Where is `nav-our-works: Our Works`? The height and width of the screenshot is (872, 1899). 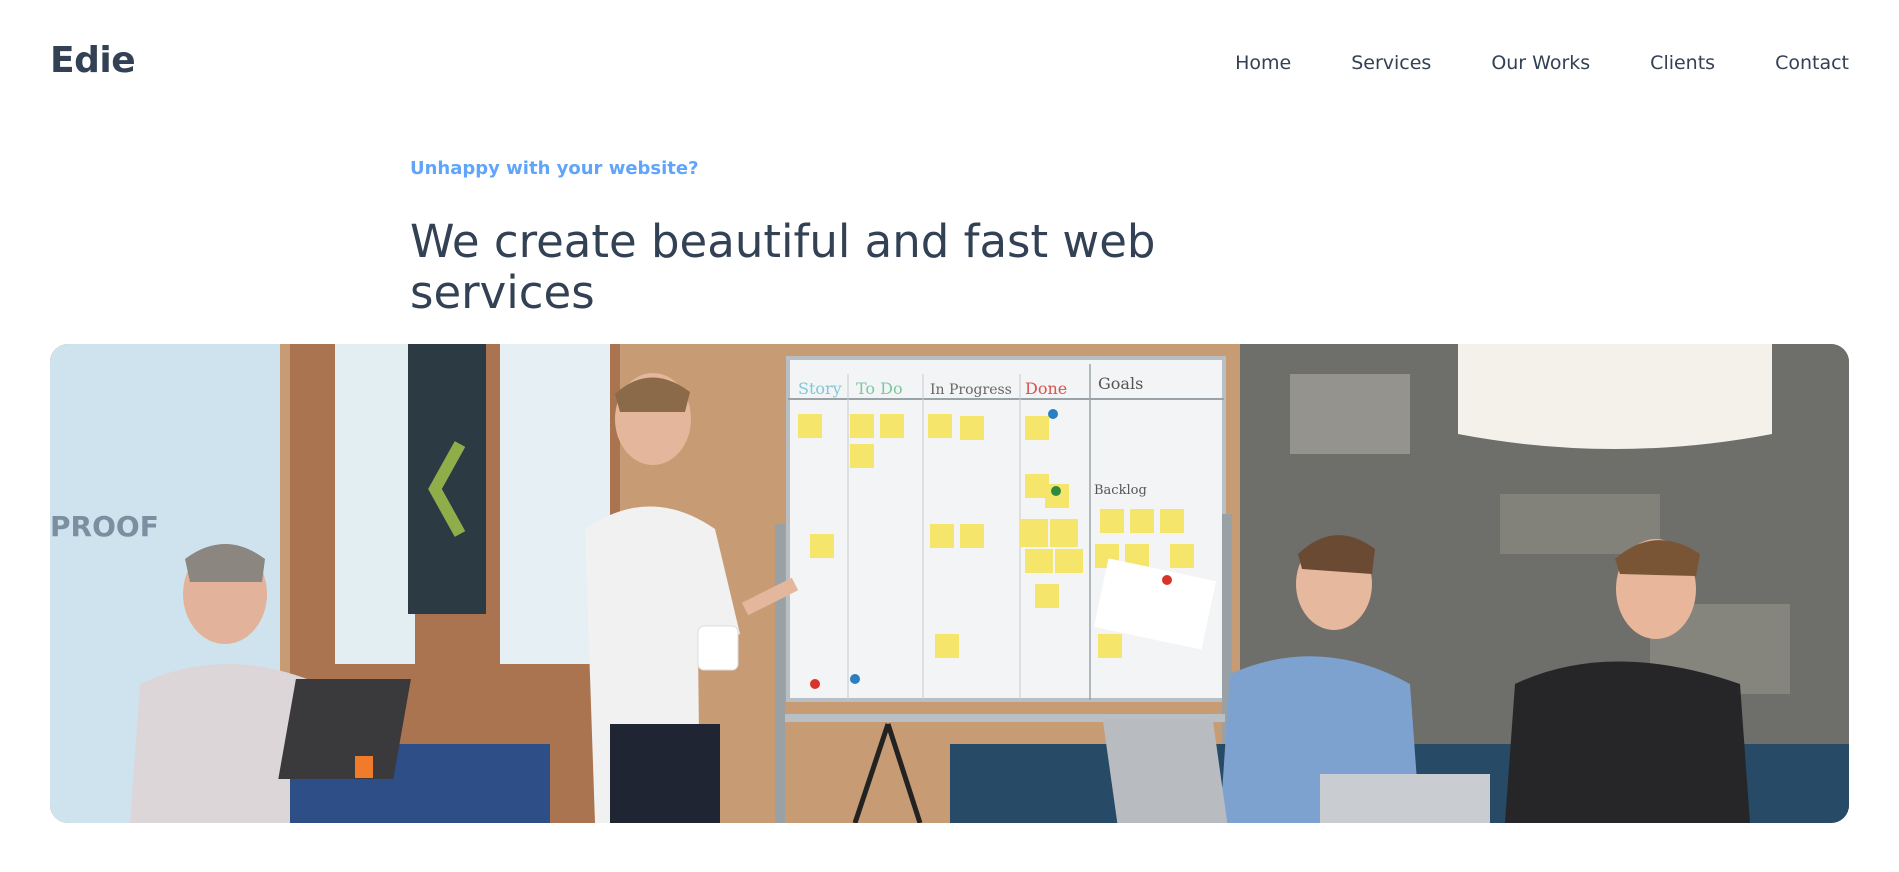
nav-our-works: Our Works is located at coordinates (1540, 63).